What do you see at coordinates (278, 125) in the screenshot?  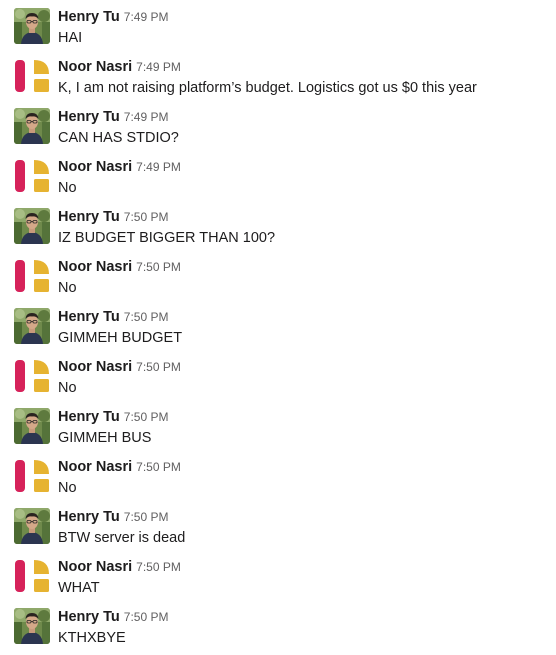 I see `message-item: Henry Tu 7:49 PM CAN HAS STDIO?` at bounding box center [278, 125].